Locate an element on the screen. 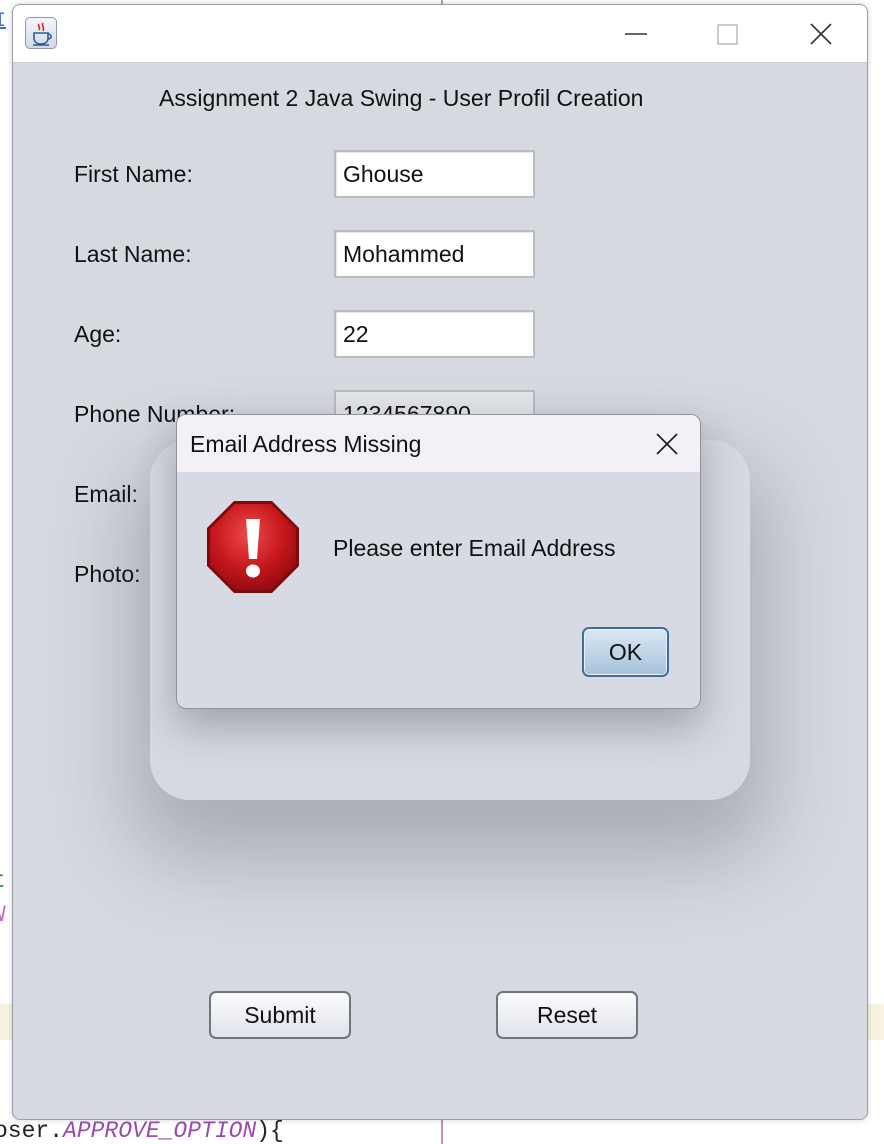 This screenshot has height=1144, width=884. reset-button: Reset is located at coordinates (567, 1015).